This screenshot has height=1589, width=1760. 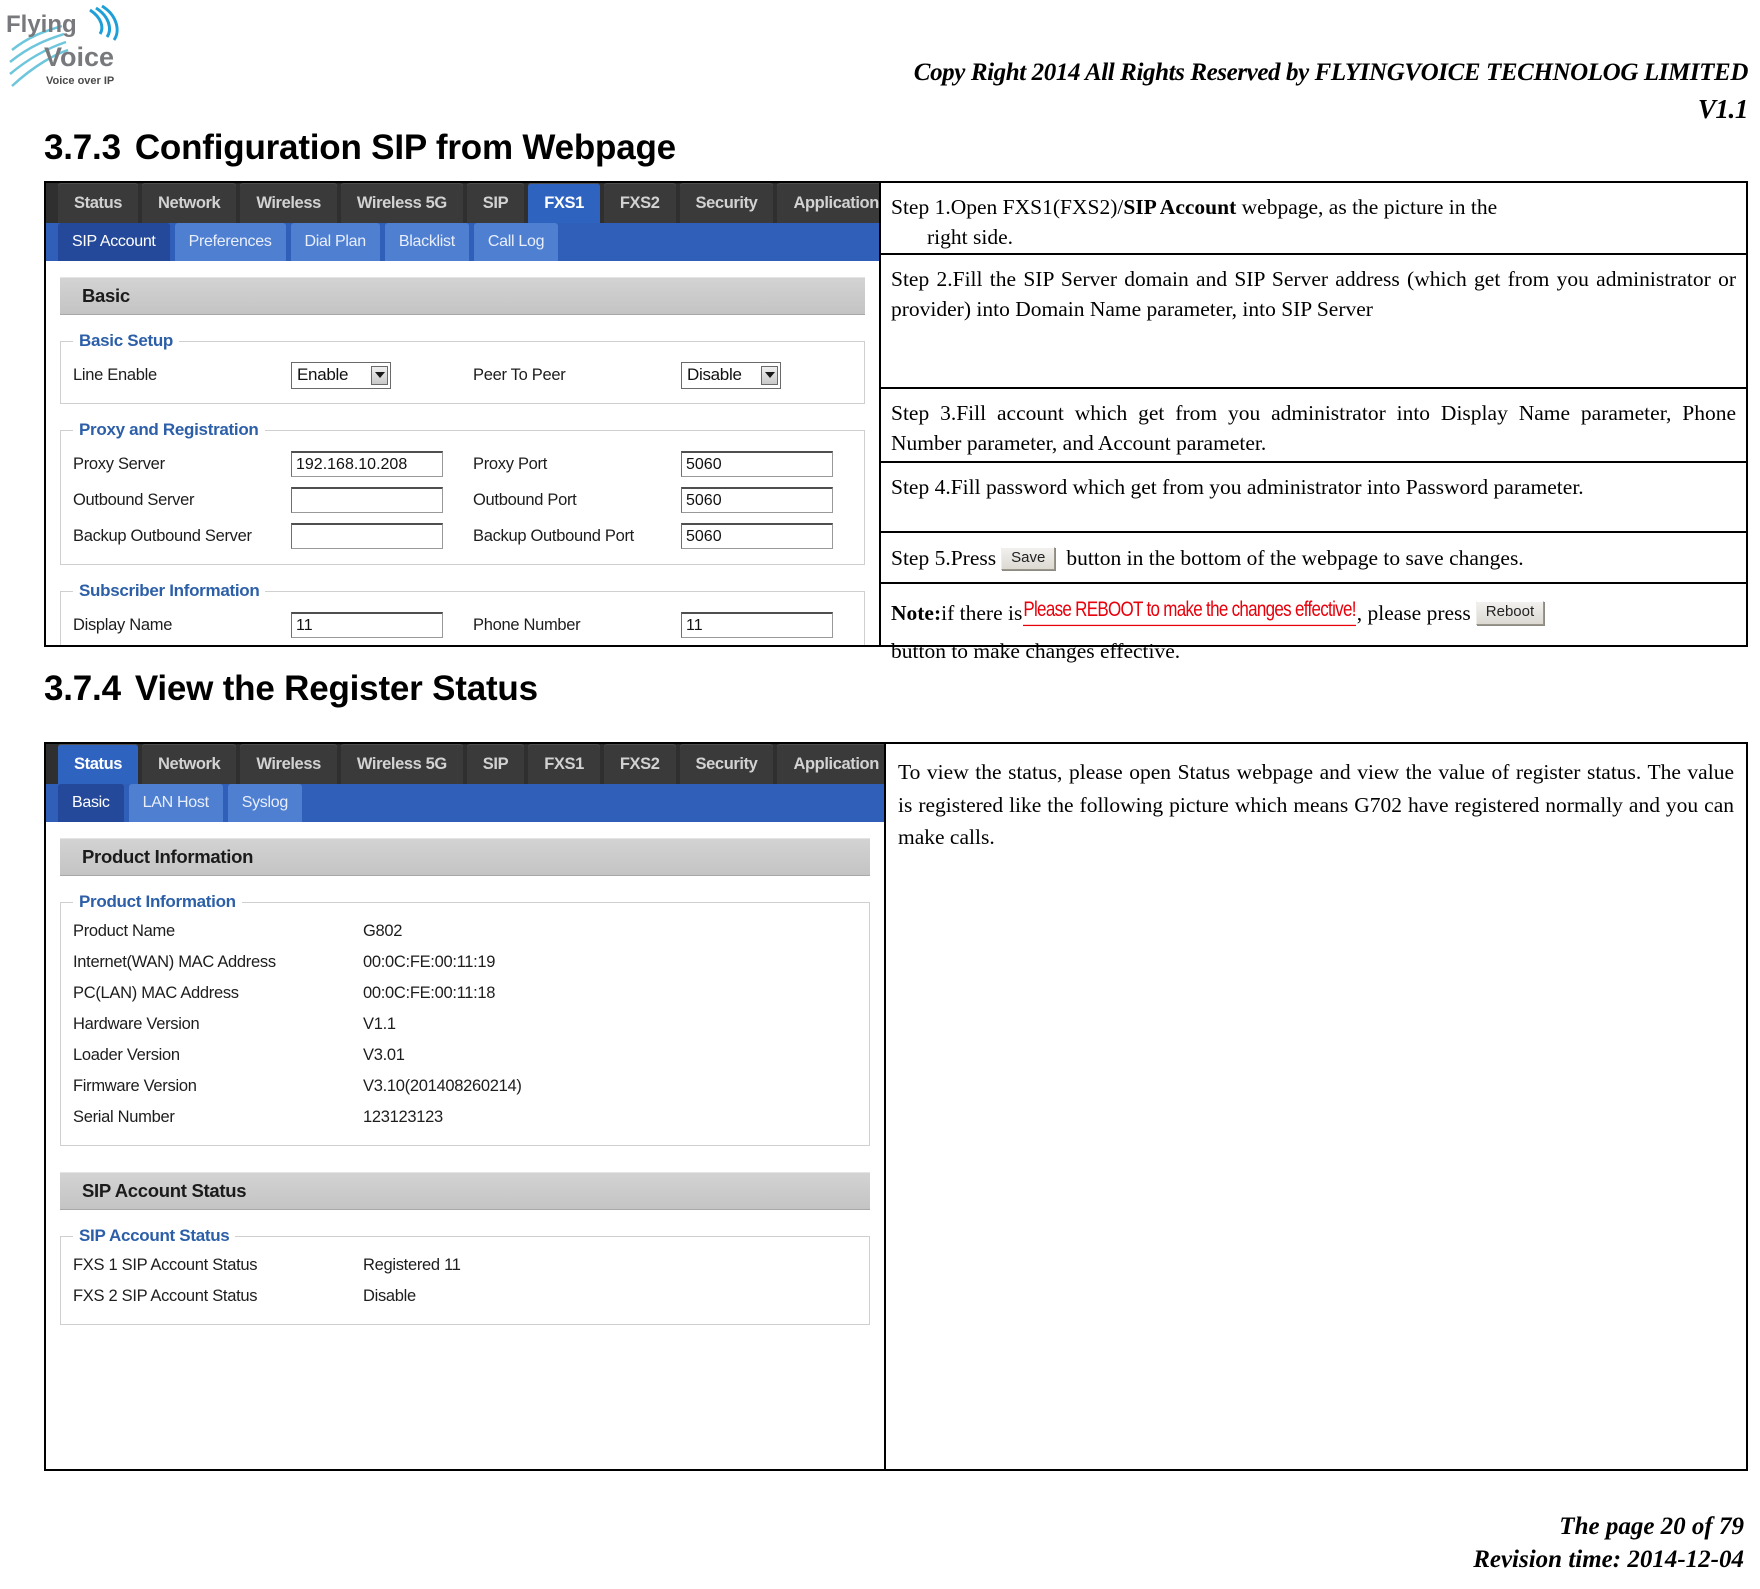 I want to click on input-phone-number: 11, so click(x=757, y=625).